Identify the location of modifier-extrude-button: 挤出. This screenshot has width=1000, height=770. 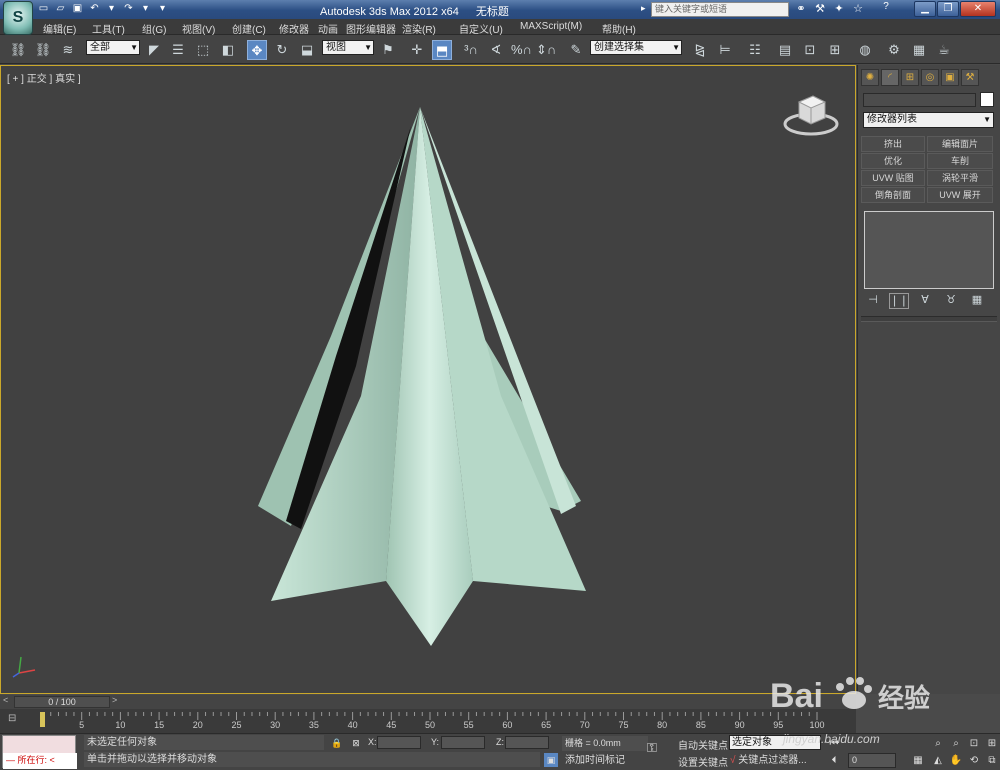
(893, 144).